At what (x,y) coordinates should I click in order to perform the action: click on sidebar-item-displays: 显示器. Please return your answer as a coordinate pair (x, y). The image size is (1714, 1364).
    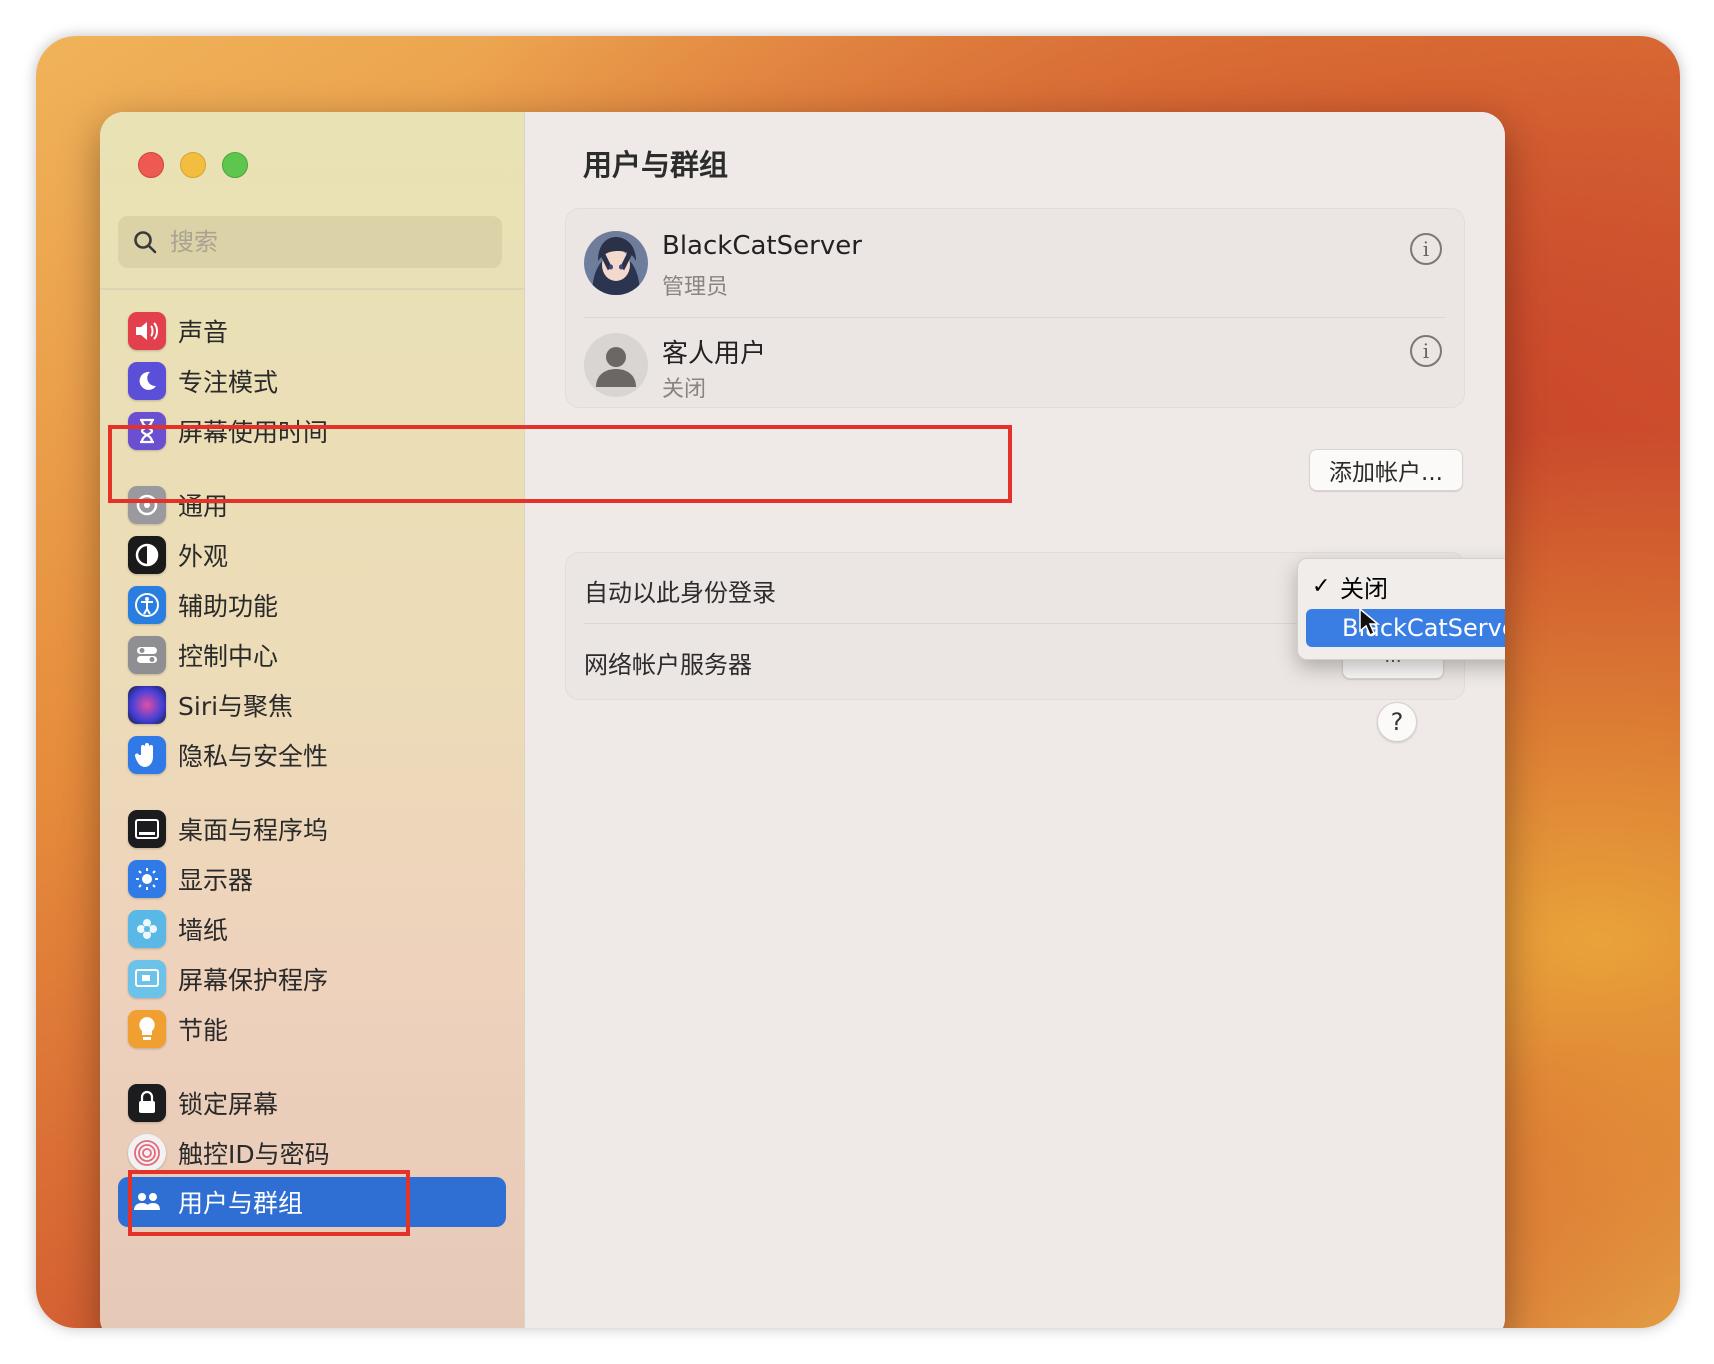
    Looking at the image, I should click on (313, 879).